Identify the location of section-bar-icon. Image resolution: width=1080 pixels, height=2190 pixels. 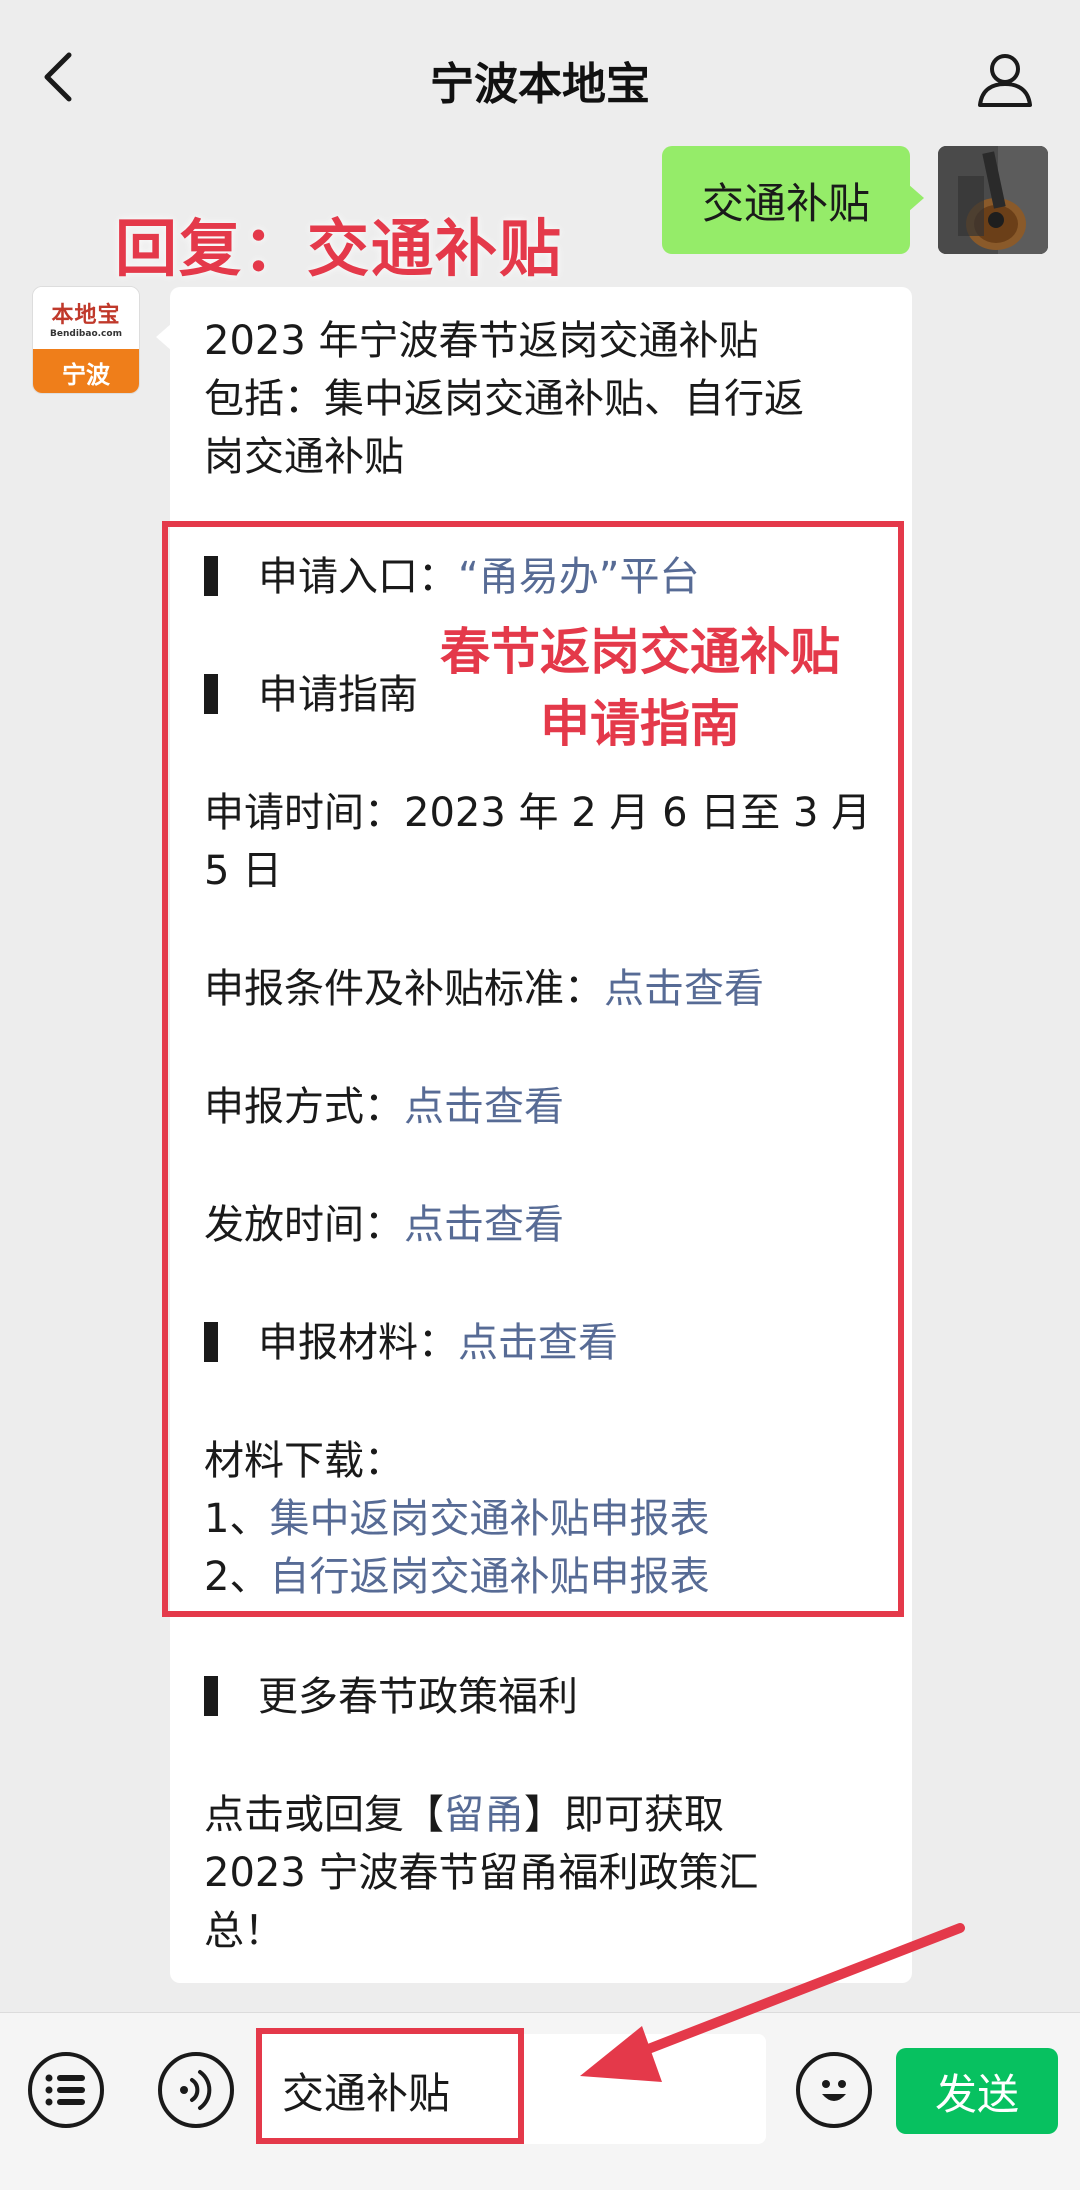
(211, 1696).